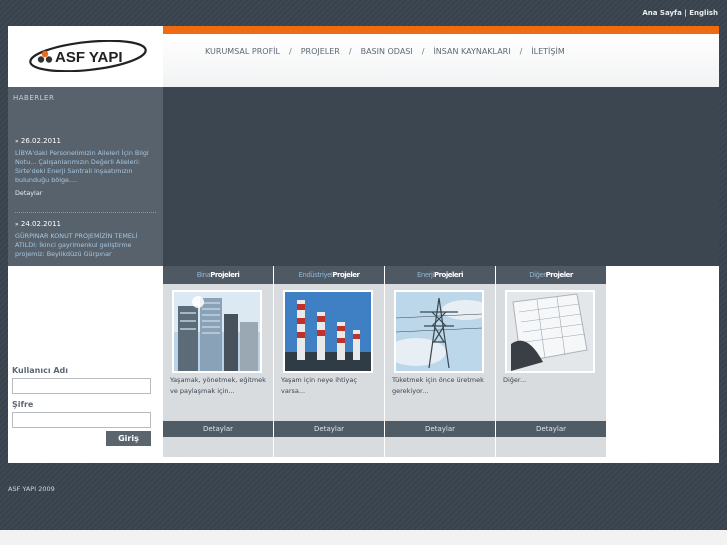 Image resolution: width=727 pixels, height=545 pixels. Describe the element at coordinates (23, 404) in the screenshot. I see `password-label: Şifre` at that location.